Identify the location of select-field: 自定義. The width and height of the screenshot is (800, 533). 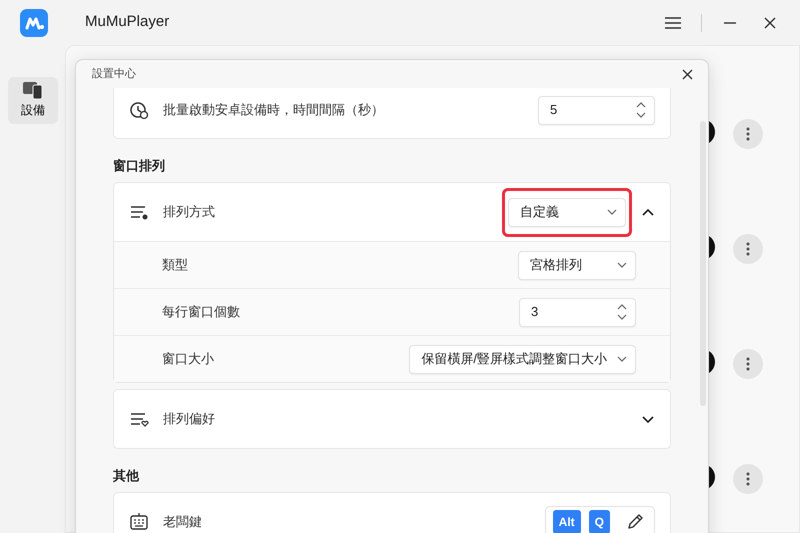
(567, 212).